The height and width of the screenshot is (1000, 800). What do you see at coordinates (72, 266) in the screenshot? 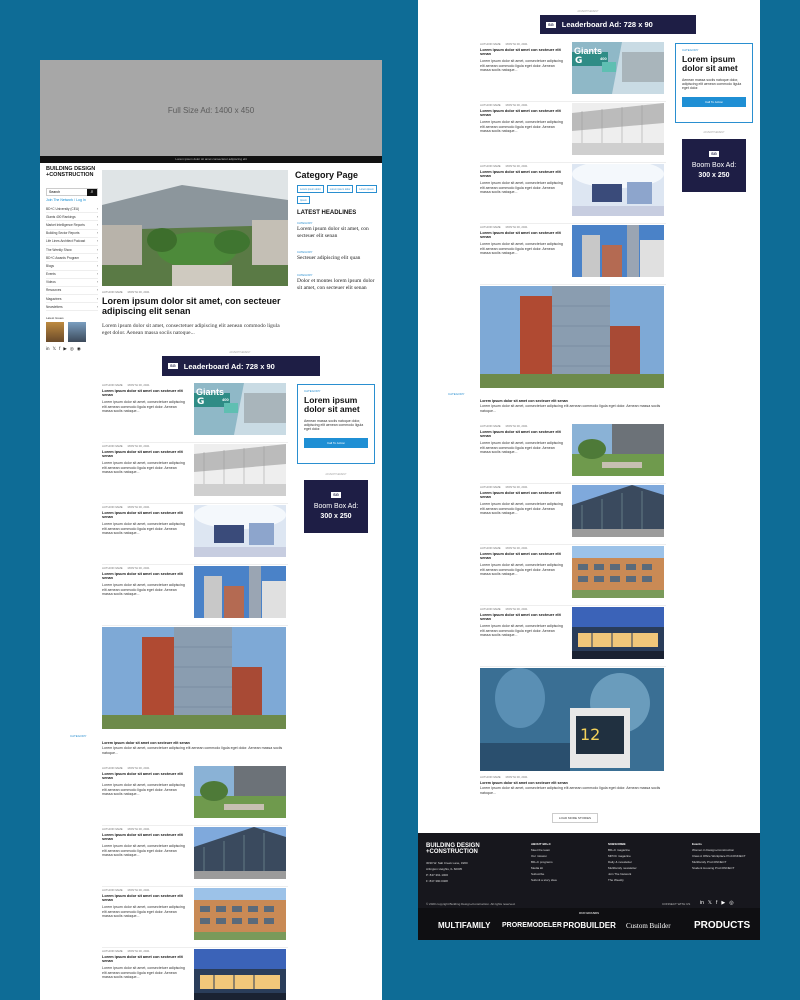
I see `nav-item: Blogs ›` at bounding box center [72, 266].